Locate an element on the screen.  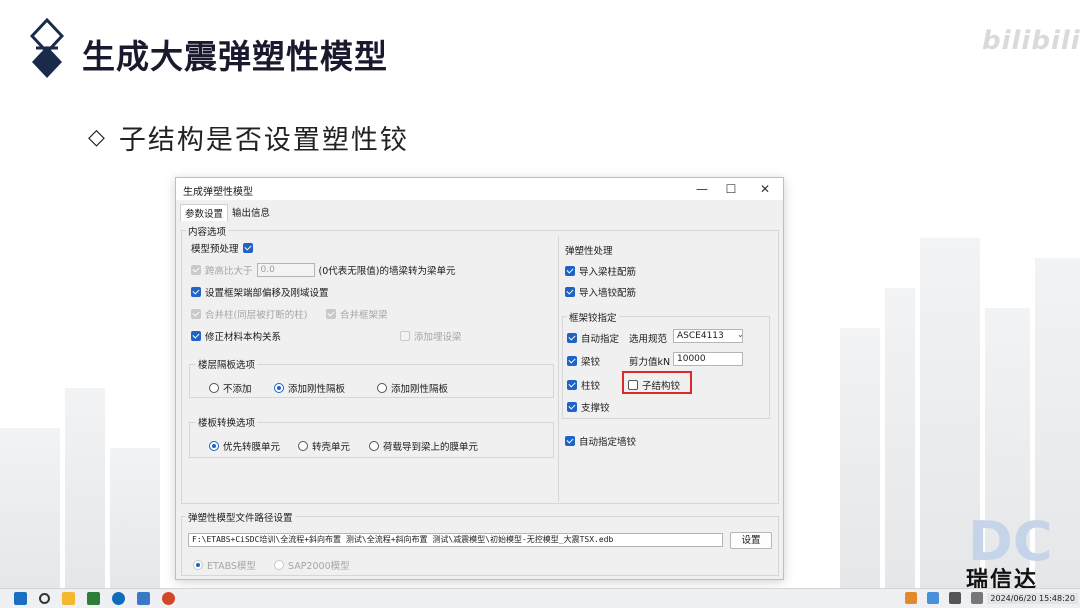
dialog-tabs: 参数设置 输出信息 is located at coordinates (227, 212).